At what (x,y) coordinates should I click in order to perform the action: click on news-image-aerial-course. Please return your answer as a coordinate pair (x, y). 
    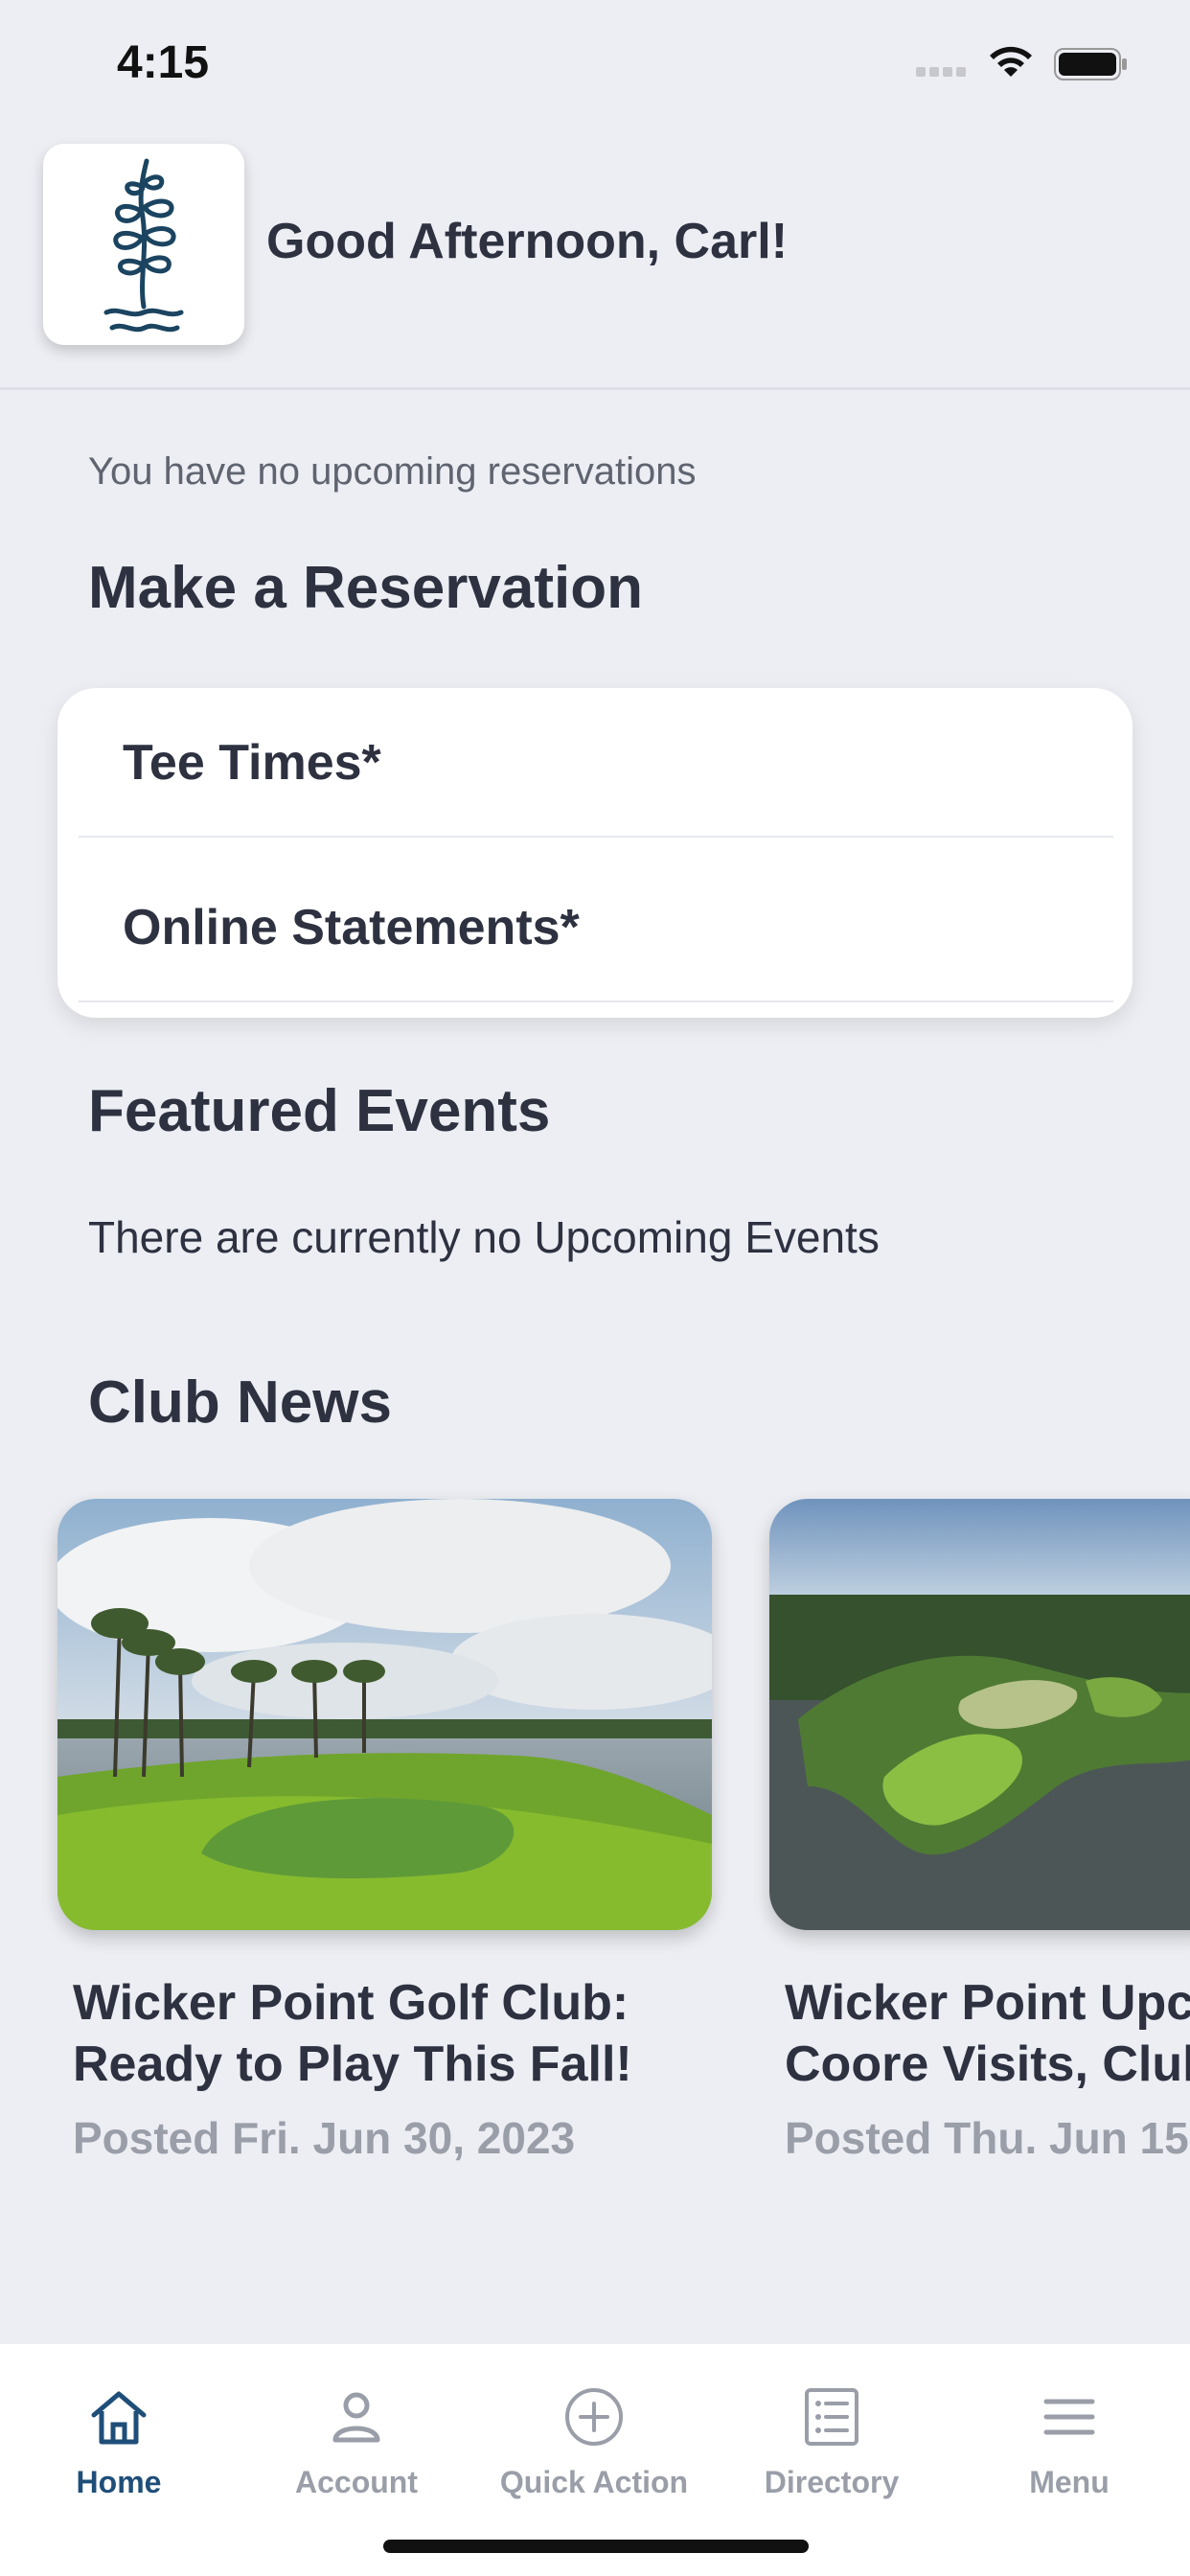
    Looking at the image, I should click on (980, 1714).